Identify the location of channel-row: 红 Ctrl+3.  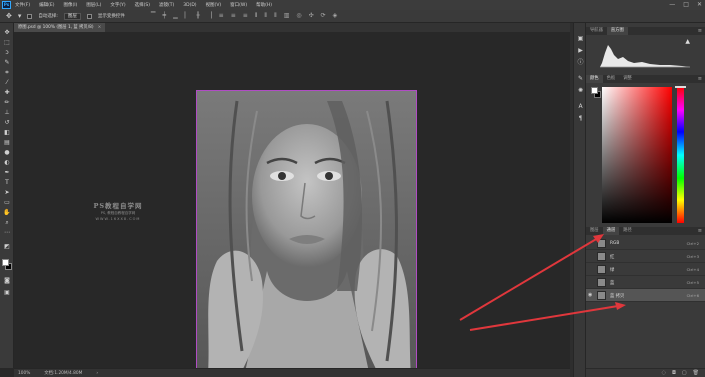
(645, 256).